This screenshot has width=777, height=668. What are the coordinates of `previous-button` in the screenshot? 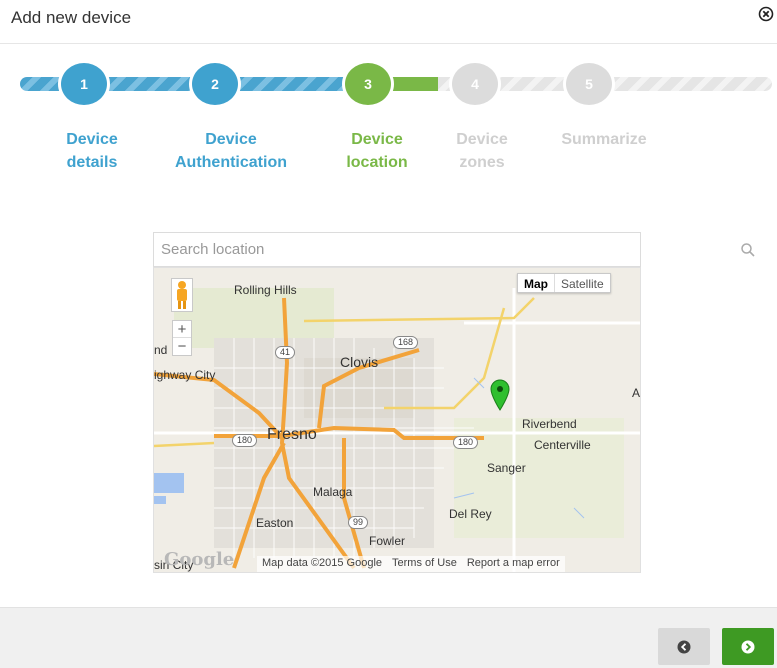 It's located at (684, 646).